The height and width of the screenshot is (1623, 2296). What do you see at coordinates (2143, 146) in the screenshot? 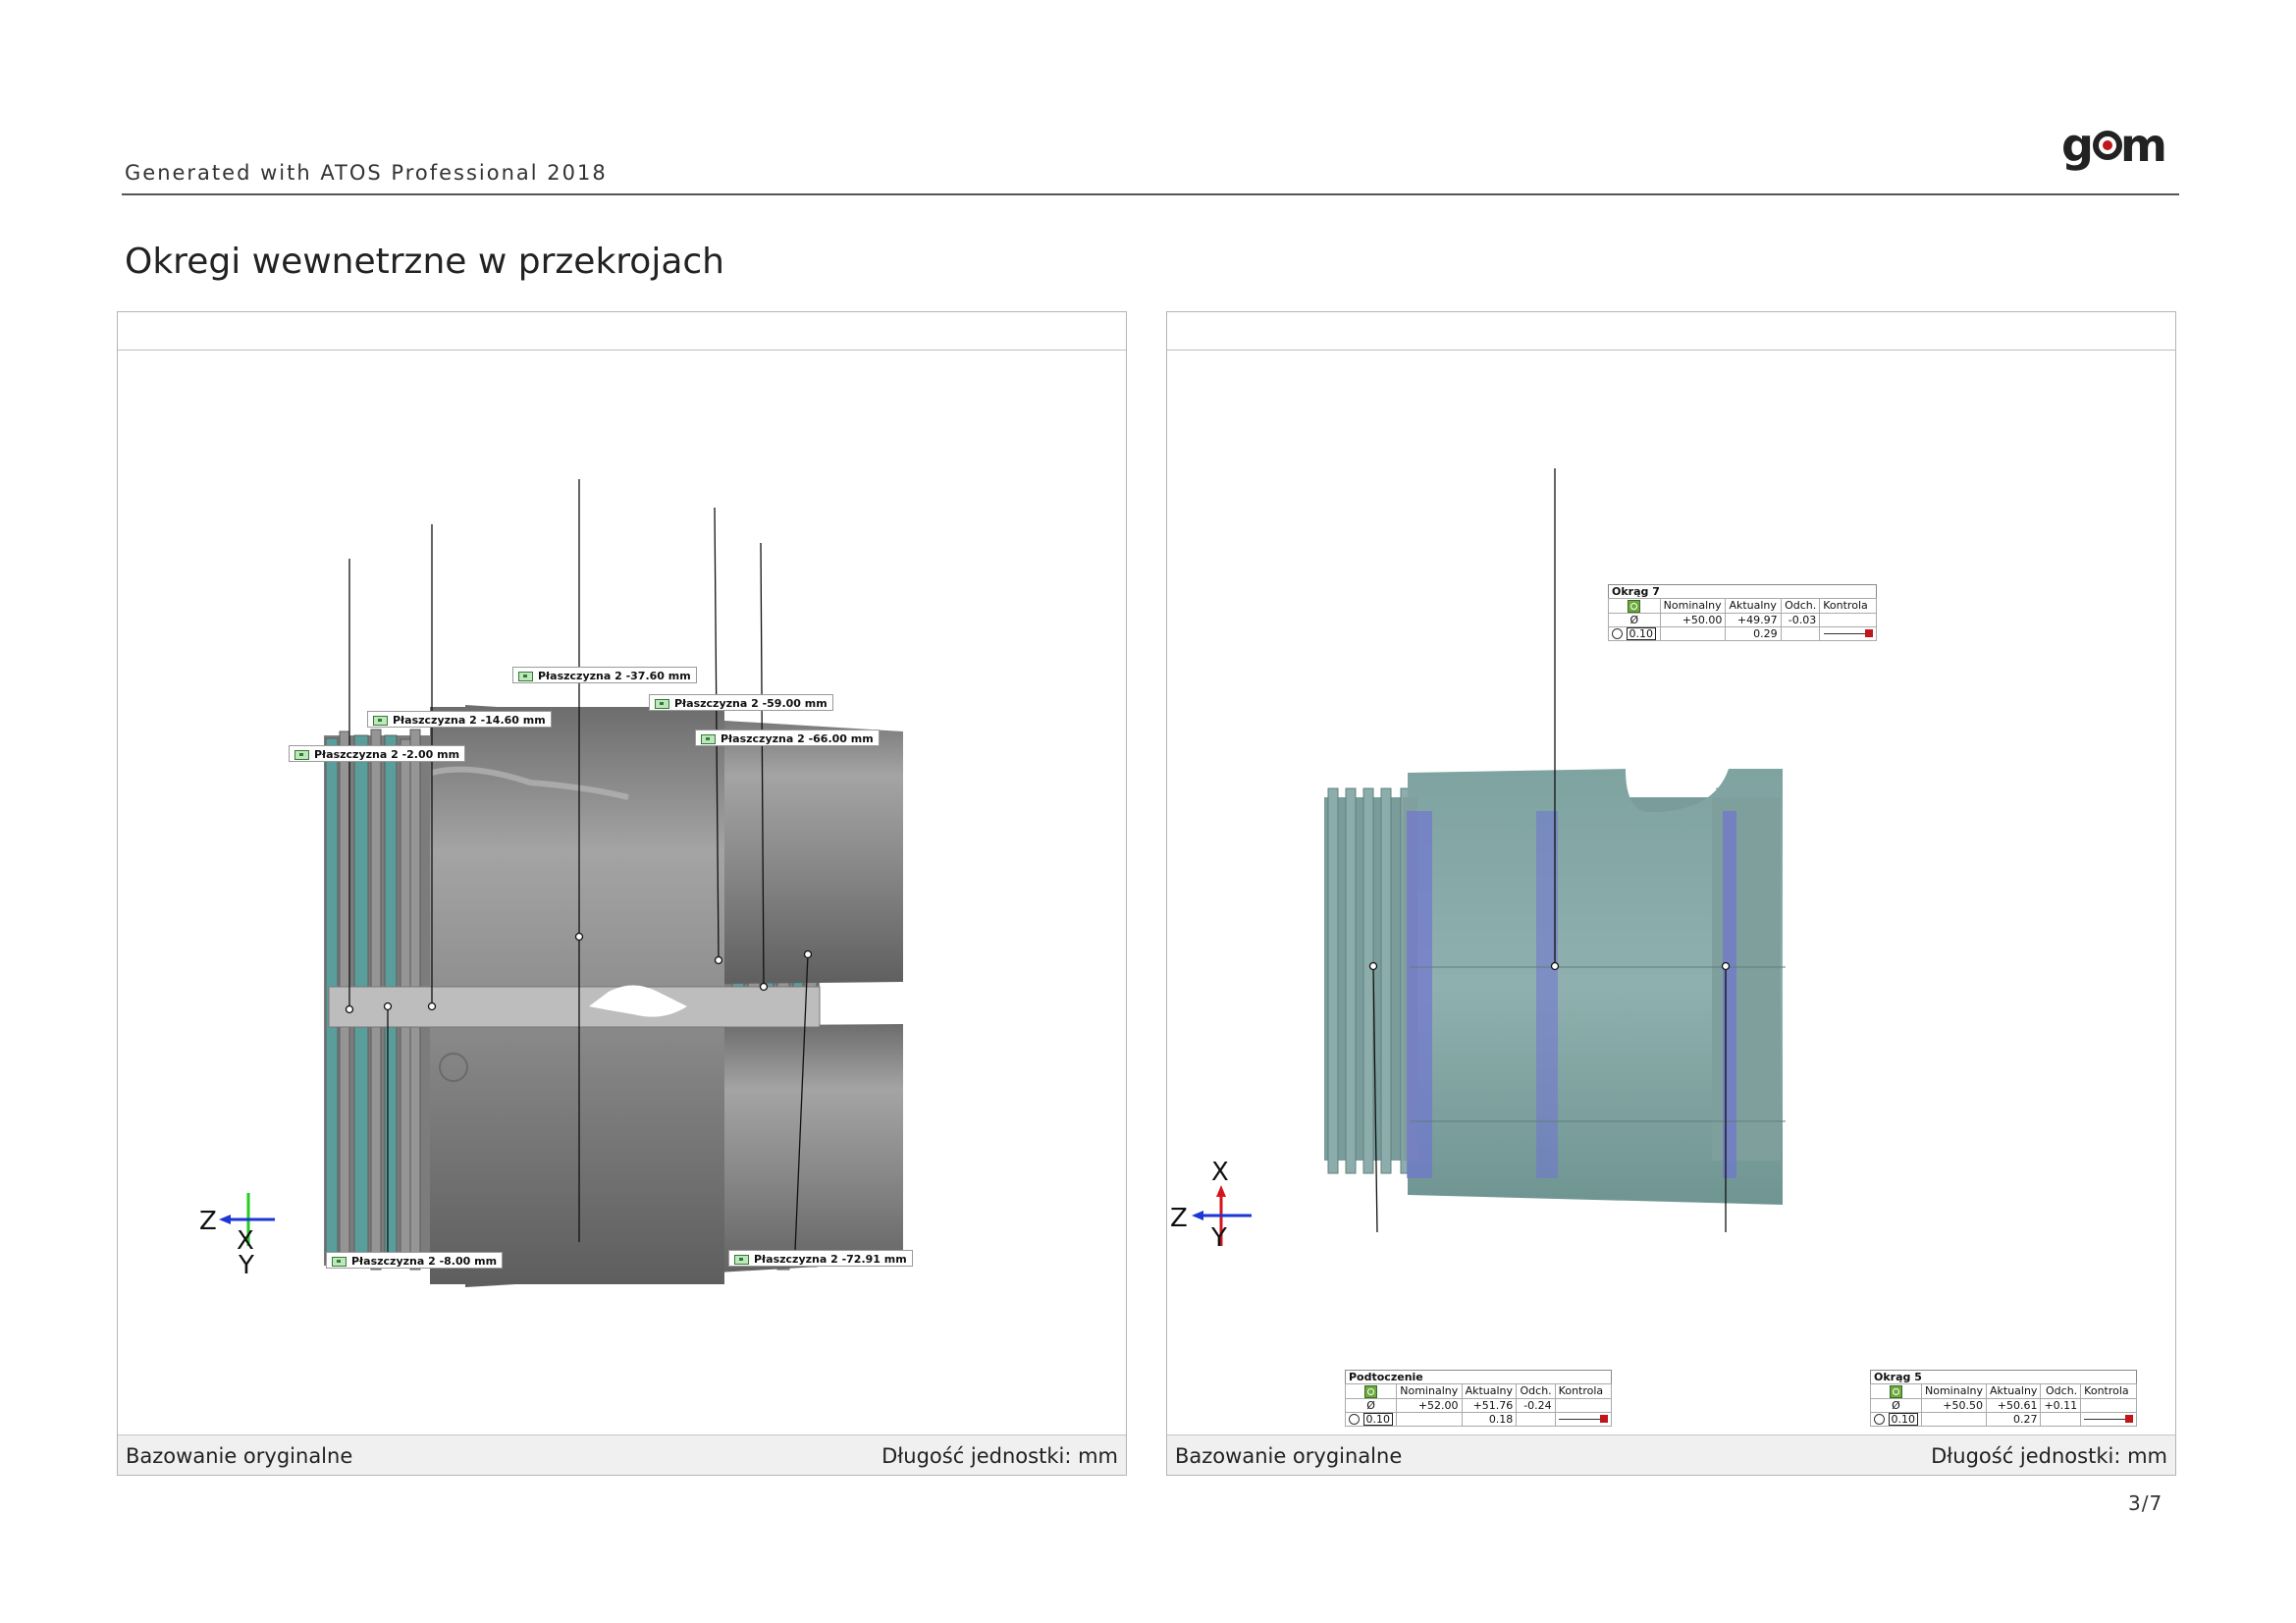
I see `svg-text: m` at bounding box center [2143, 146].